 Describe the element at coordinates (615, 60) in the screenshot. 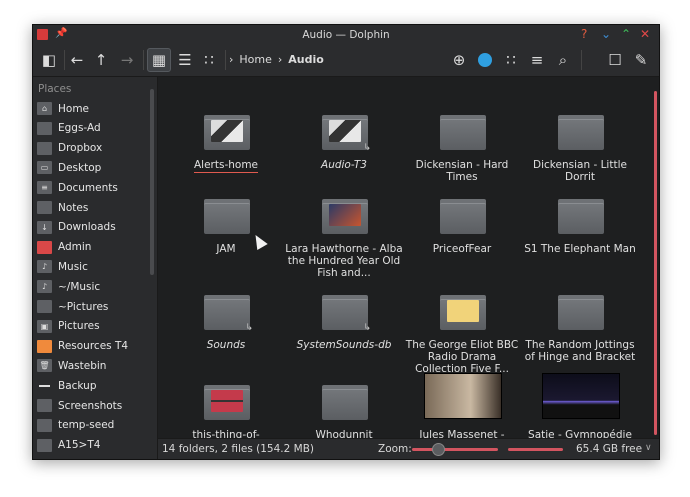

I see `bookmark-icon: ☐` at that location.